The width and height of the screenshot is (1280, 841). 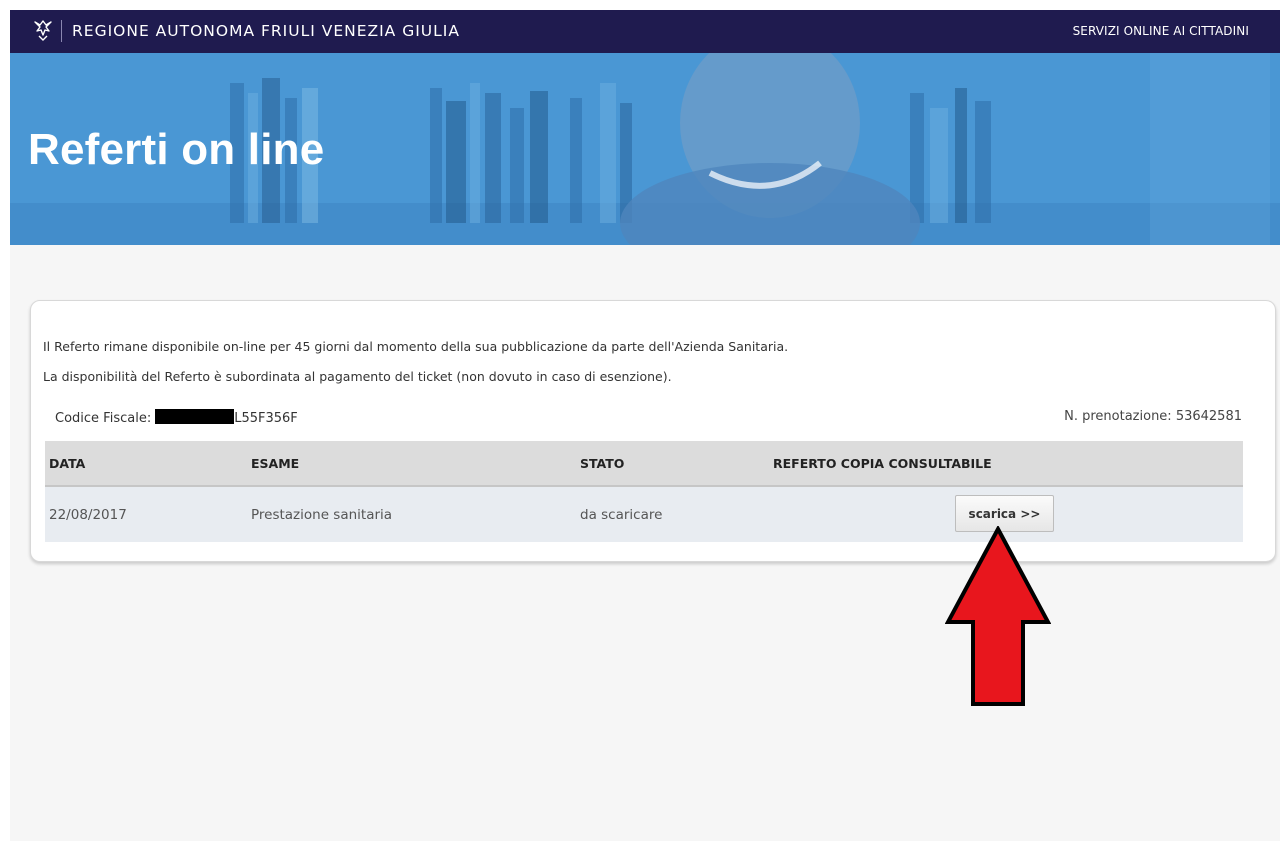 I want to click on codice-fiscale: Codice Fiscale: L55F356F, so click(x=176, y=417).